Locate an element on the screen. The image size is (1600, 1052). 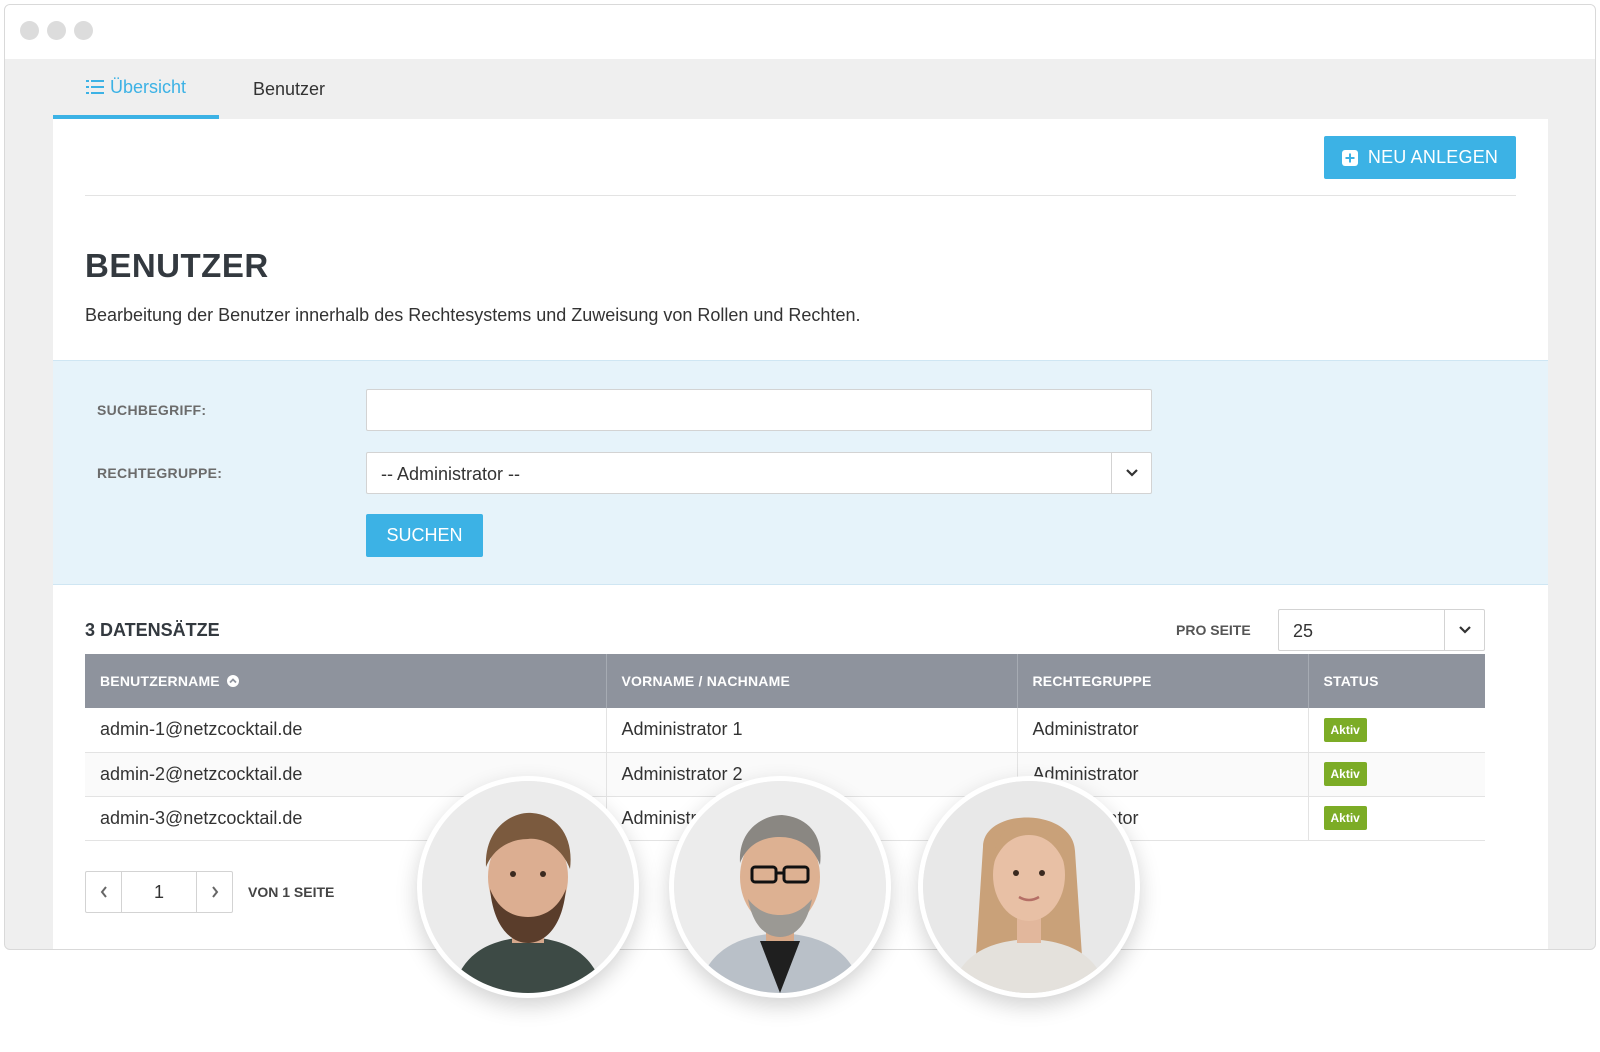
tab-overview-label: Übersicht is located at coordinates (148, 86).